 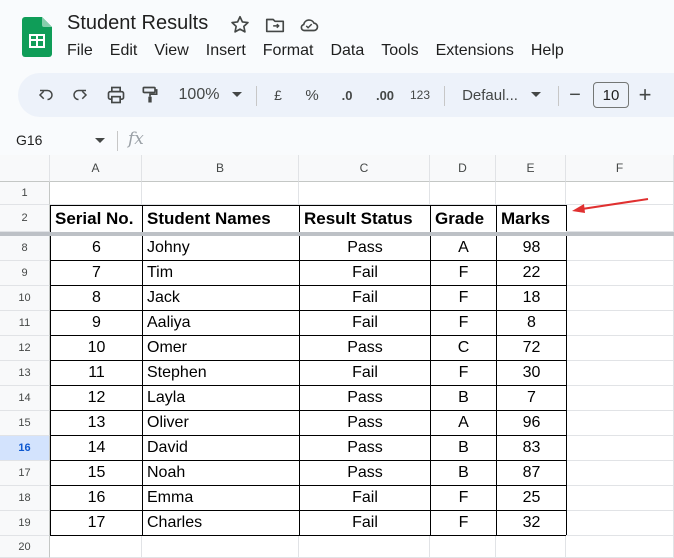 I want to click on font-dropdown-icon, so click(x=536, y=95).